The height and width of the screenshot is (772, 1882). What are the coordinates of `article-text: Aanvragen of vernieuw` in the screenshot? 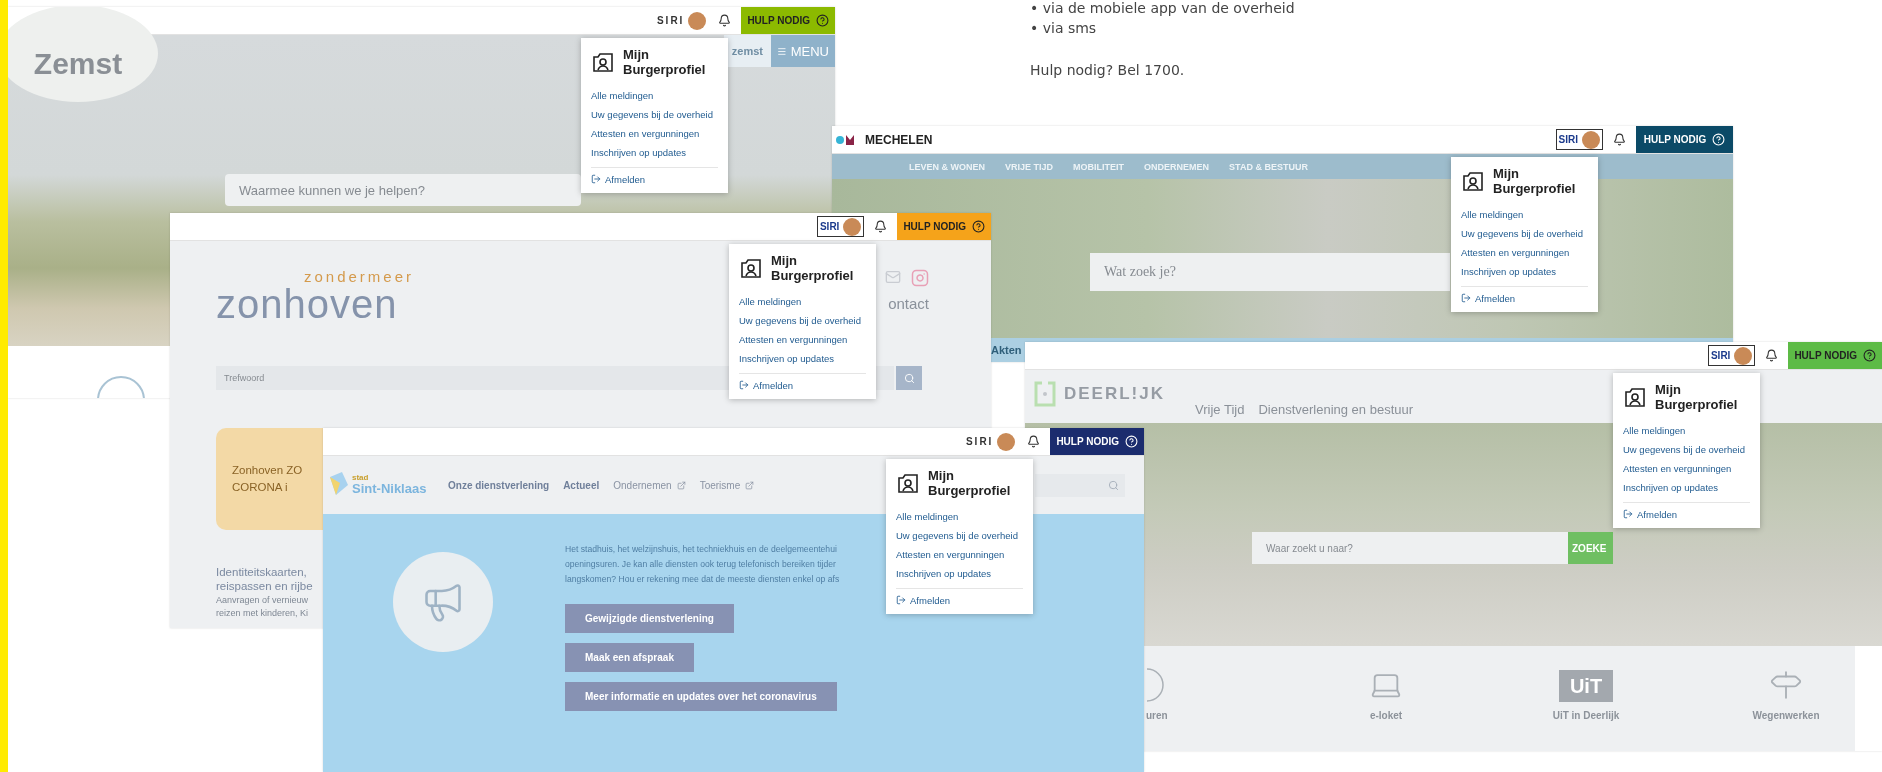 It's located at (262, 600).